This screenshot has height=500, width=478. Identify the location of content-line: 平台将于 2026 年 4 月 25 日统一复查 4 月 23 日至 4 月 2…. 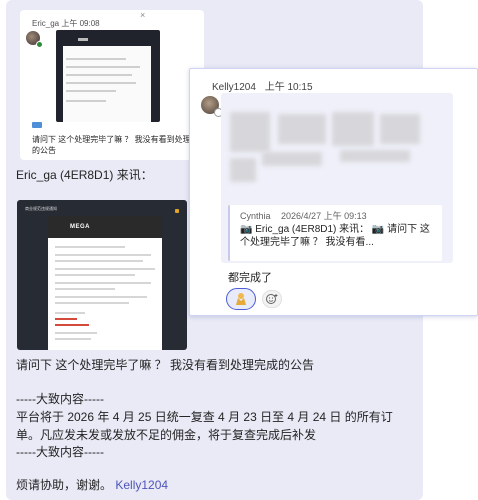
(204, 417).